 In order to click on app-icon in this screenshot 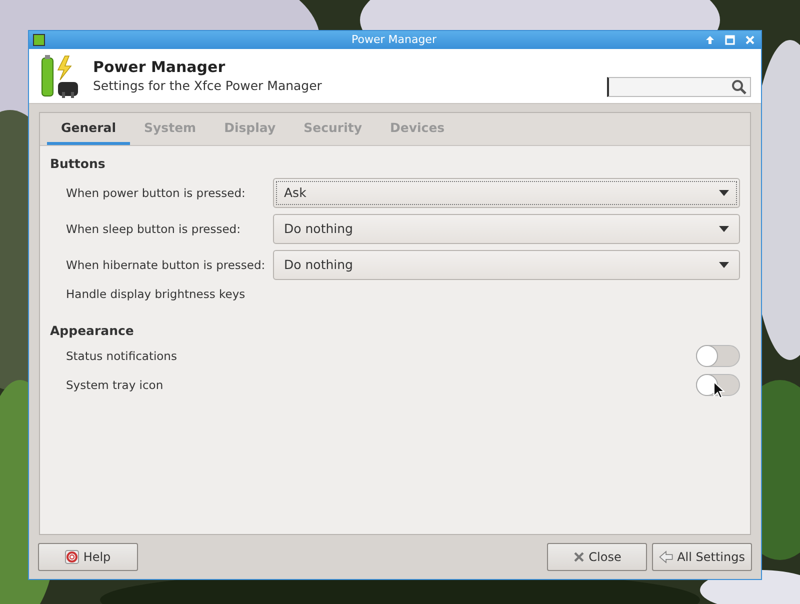, I will do `click(39, 40)`.